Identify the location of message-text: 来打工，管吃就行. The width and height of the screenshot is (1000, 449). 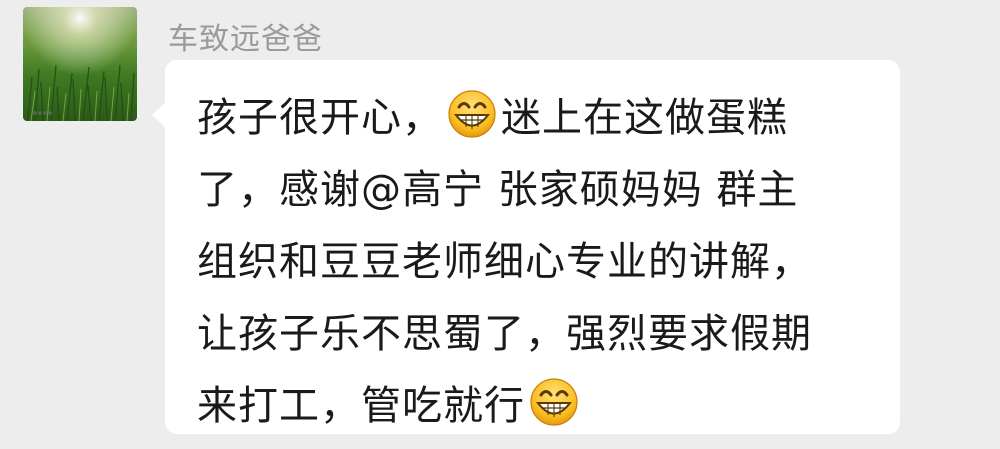
(361, 406).